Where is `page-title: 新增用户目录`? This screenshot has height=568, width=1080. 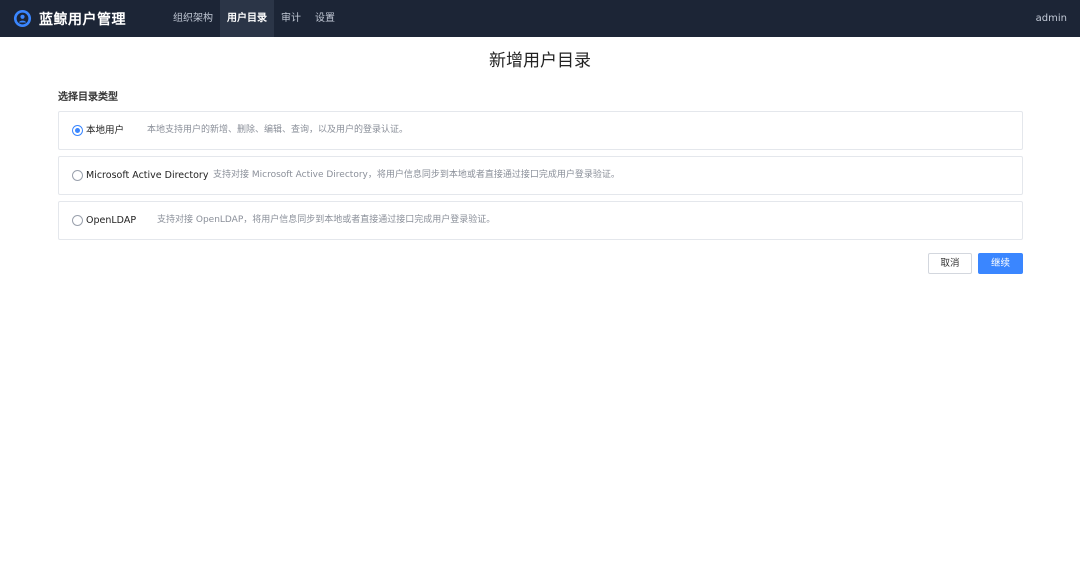
page-title: 新增用户目录 is located at coordinates (540, 61).